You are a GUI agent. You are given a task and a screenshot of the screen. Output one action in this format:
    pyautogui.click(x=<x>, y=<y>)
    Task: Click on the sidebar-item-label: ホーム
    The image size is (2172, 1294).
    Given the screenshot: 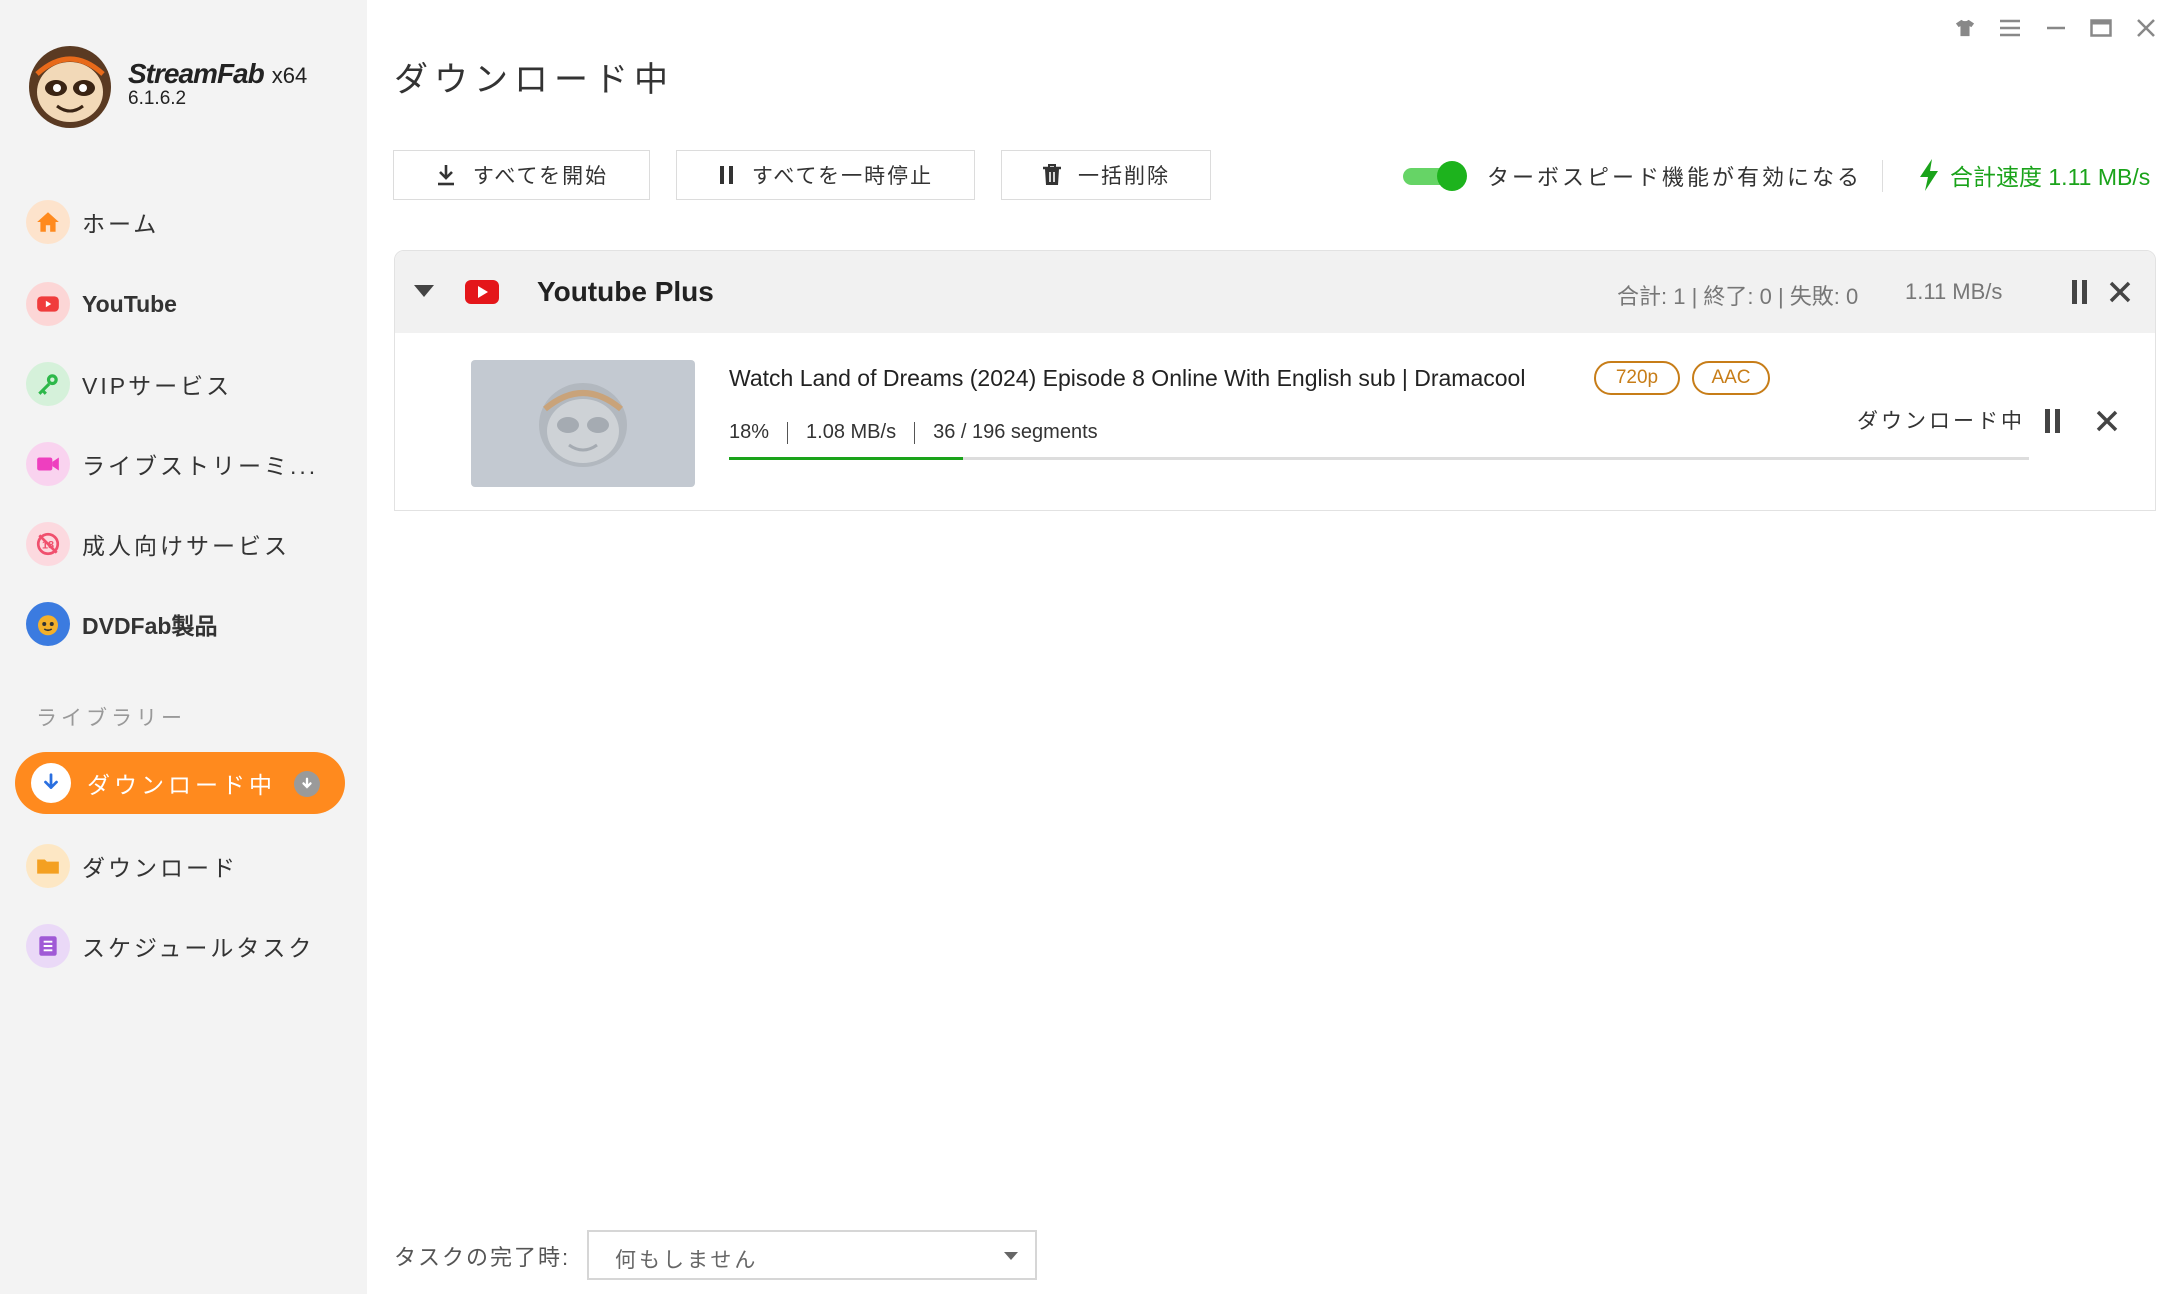 What is the action you would take?
    pyautogui.click(x=121, y=224)
    